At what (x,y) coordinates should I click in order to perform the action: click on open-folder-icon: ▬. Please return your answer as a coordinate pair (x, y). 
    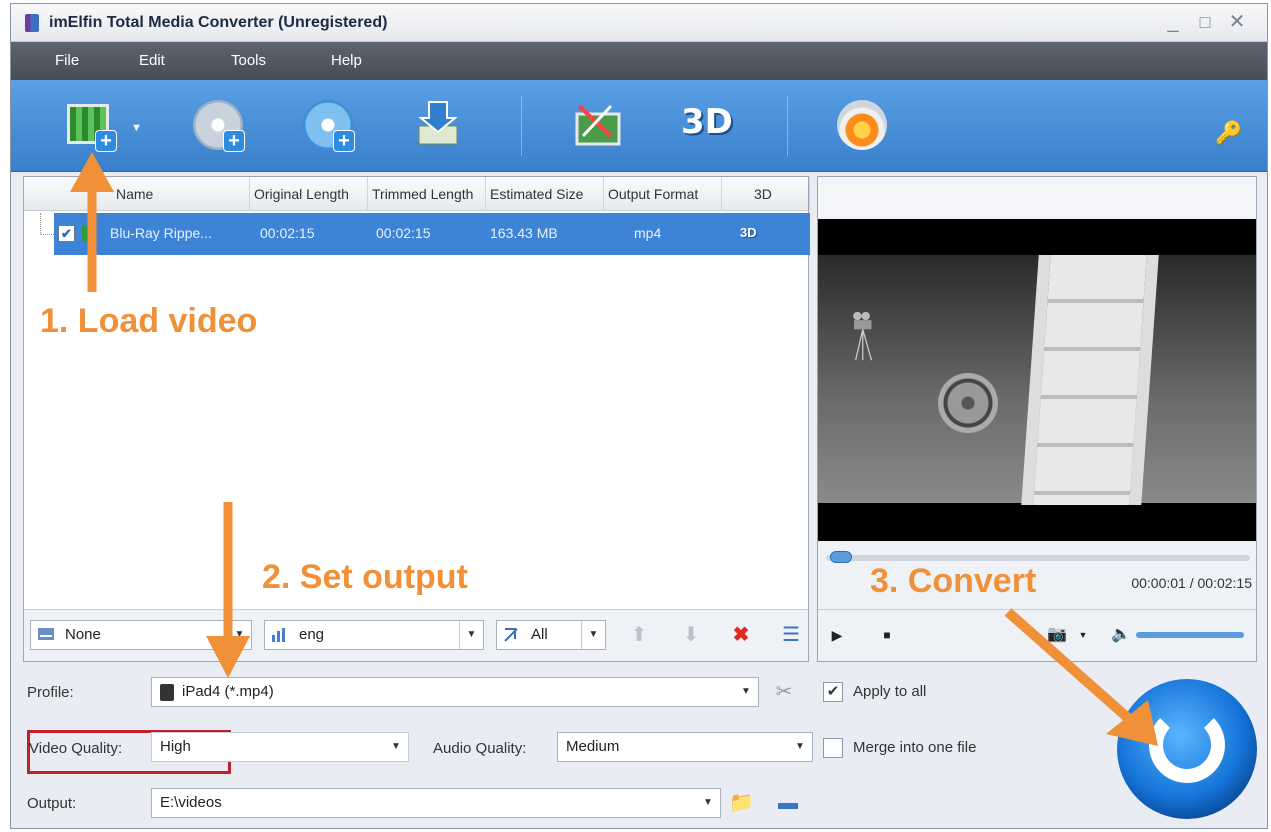
    Looking at the image, I should click on (788, 803).